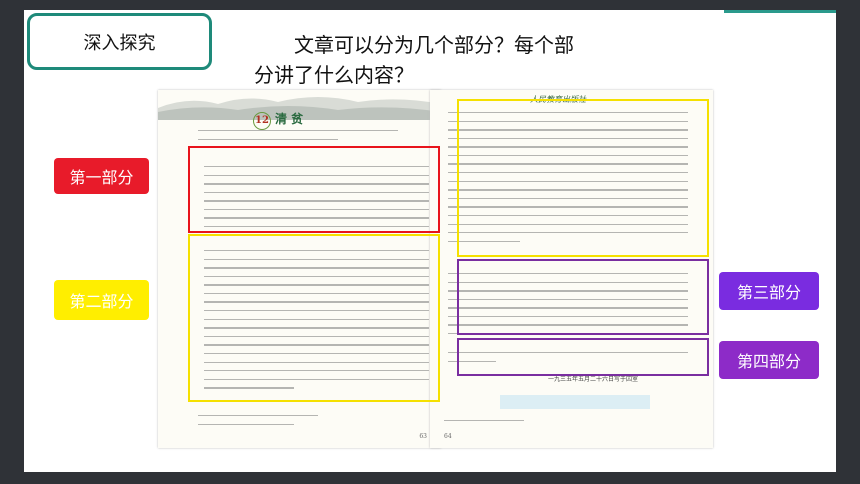 This screenshot has height=484, width=860. What do you see at coordinates (583, 297) in the screenshot?
I see `part3-highlight-box` at bounding box center [583, 297].